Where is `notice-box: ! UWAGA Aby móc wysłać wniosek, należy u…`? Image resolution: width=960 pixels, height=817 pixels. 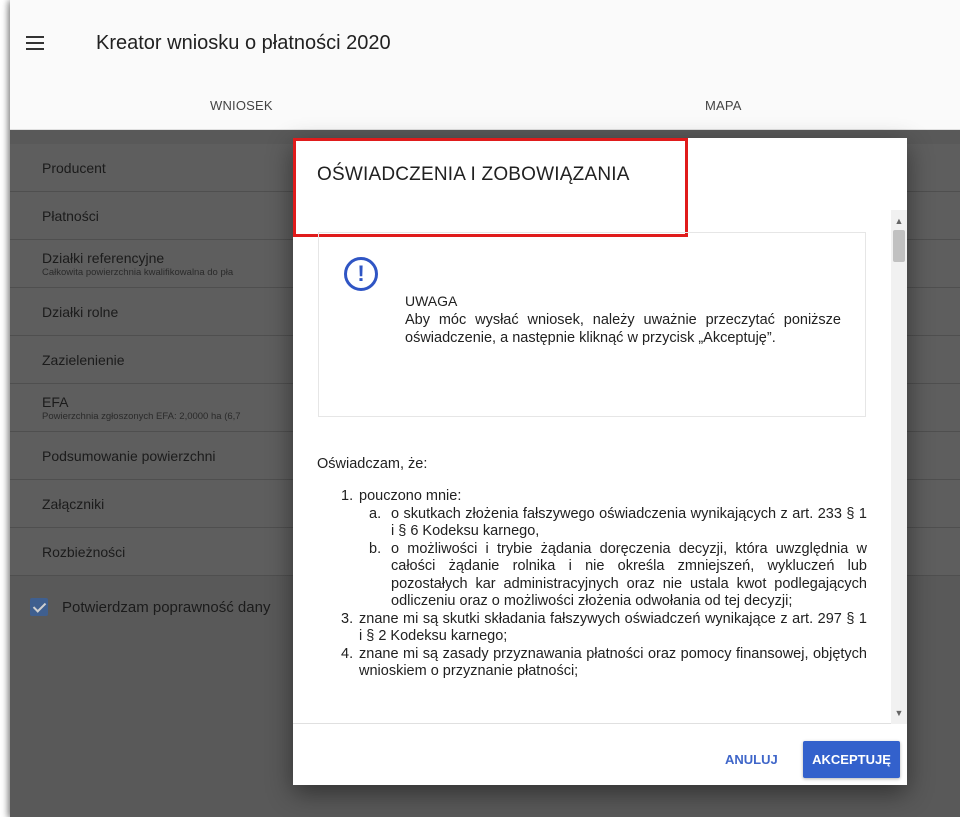 notice-box: ! UWAGA Aby móc wysłać wniosek, należy u… is located at coordinates (592, 324).